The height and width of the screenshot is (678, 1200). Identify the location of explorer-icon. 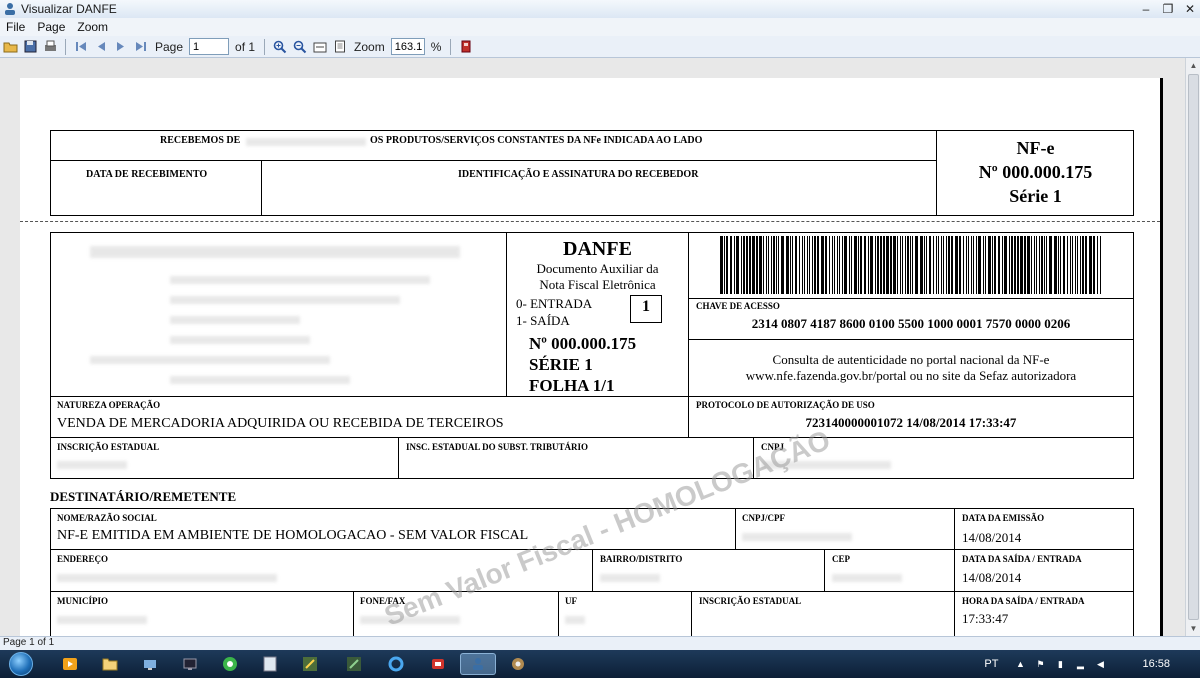
(110, 664).